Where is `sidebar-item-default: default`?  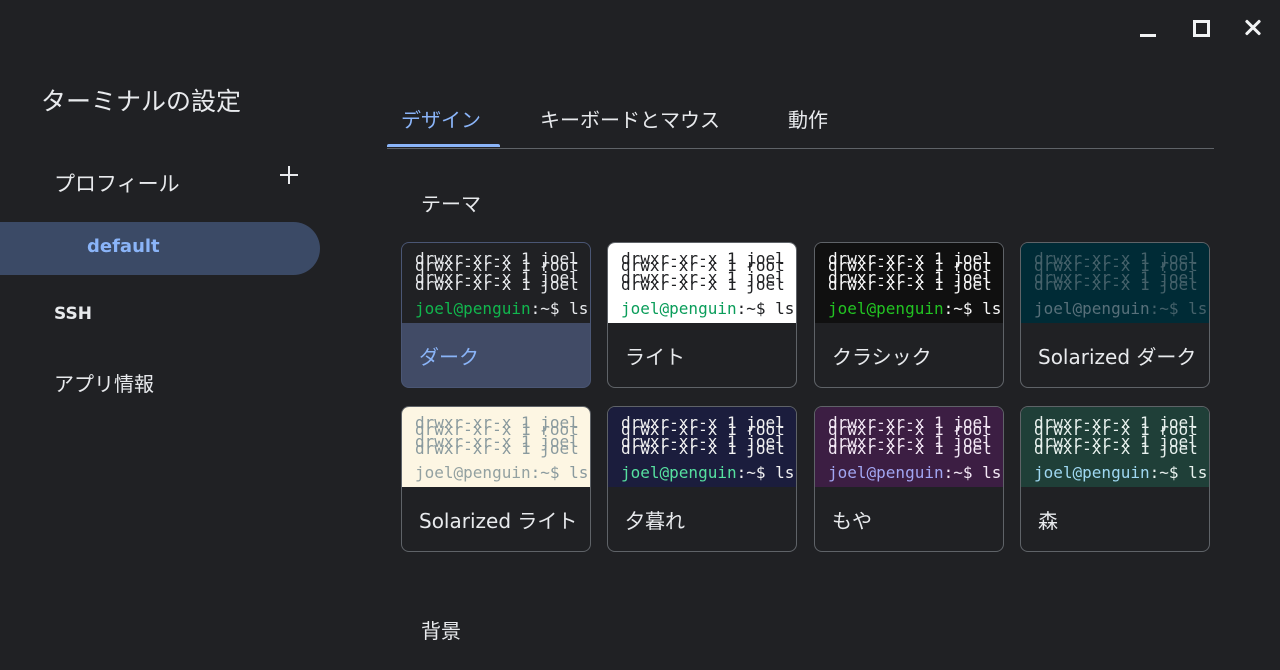
sidebar-item-default: default is located at coordinates (160, 248).